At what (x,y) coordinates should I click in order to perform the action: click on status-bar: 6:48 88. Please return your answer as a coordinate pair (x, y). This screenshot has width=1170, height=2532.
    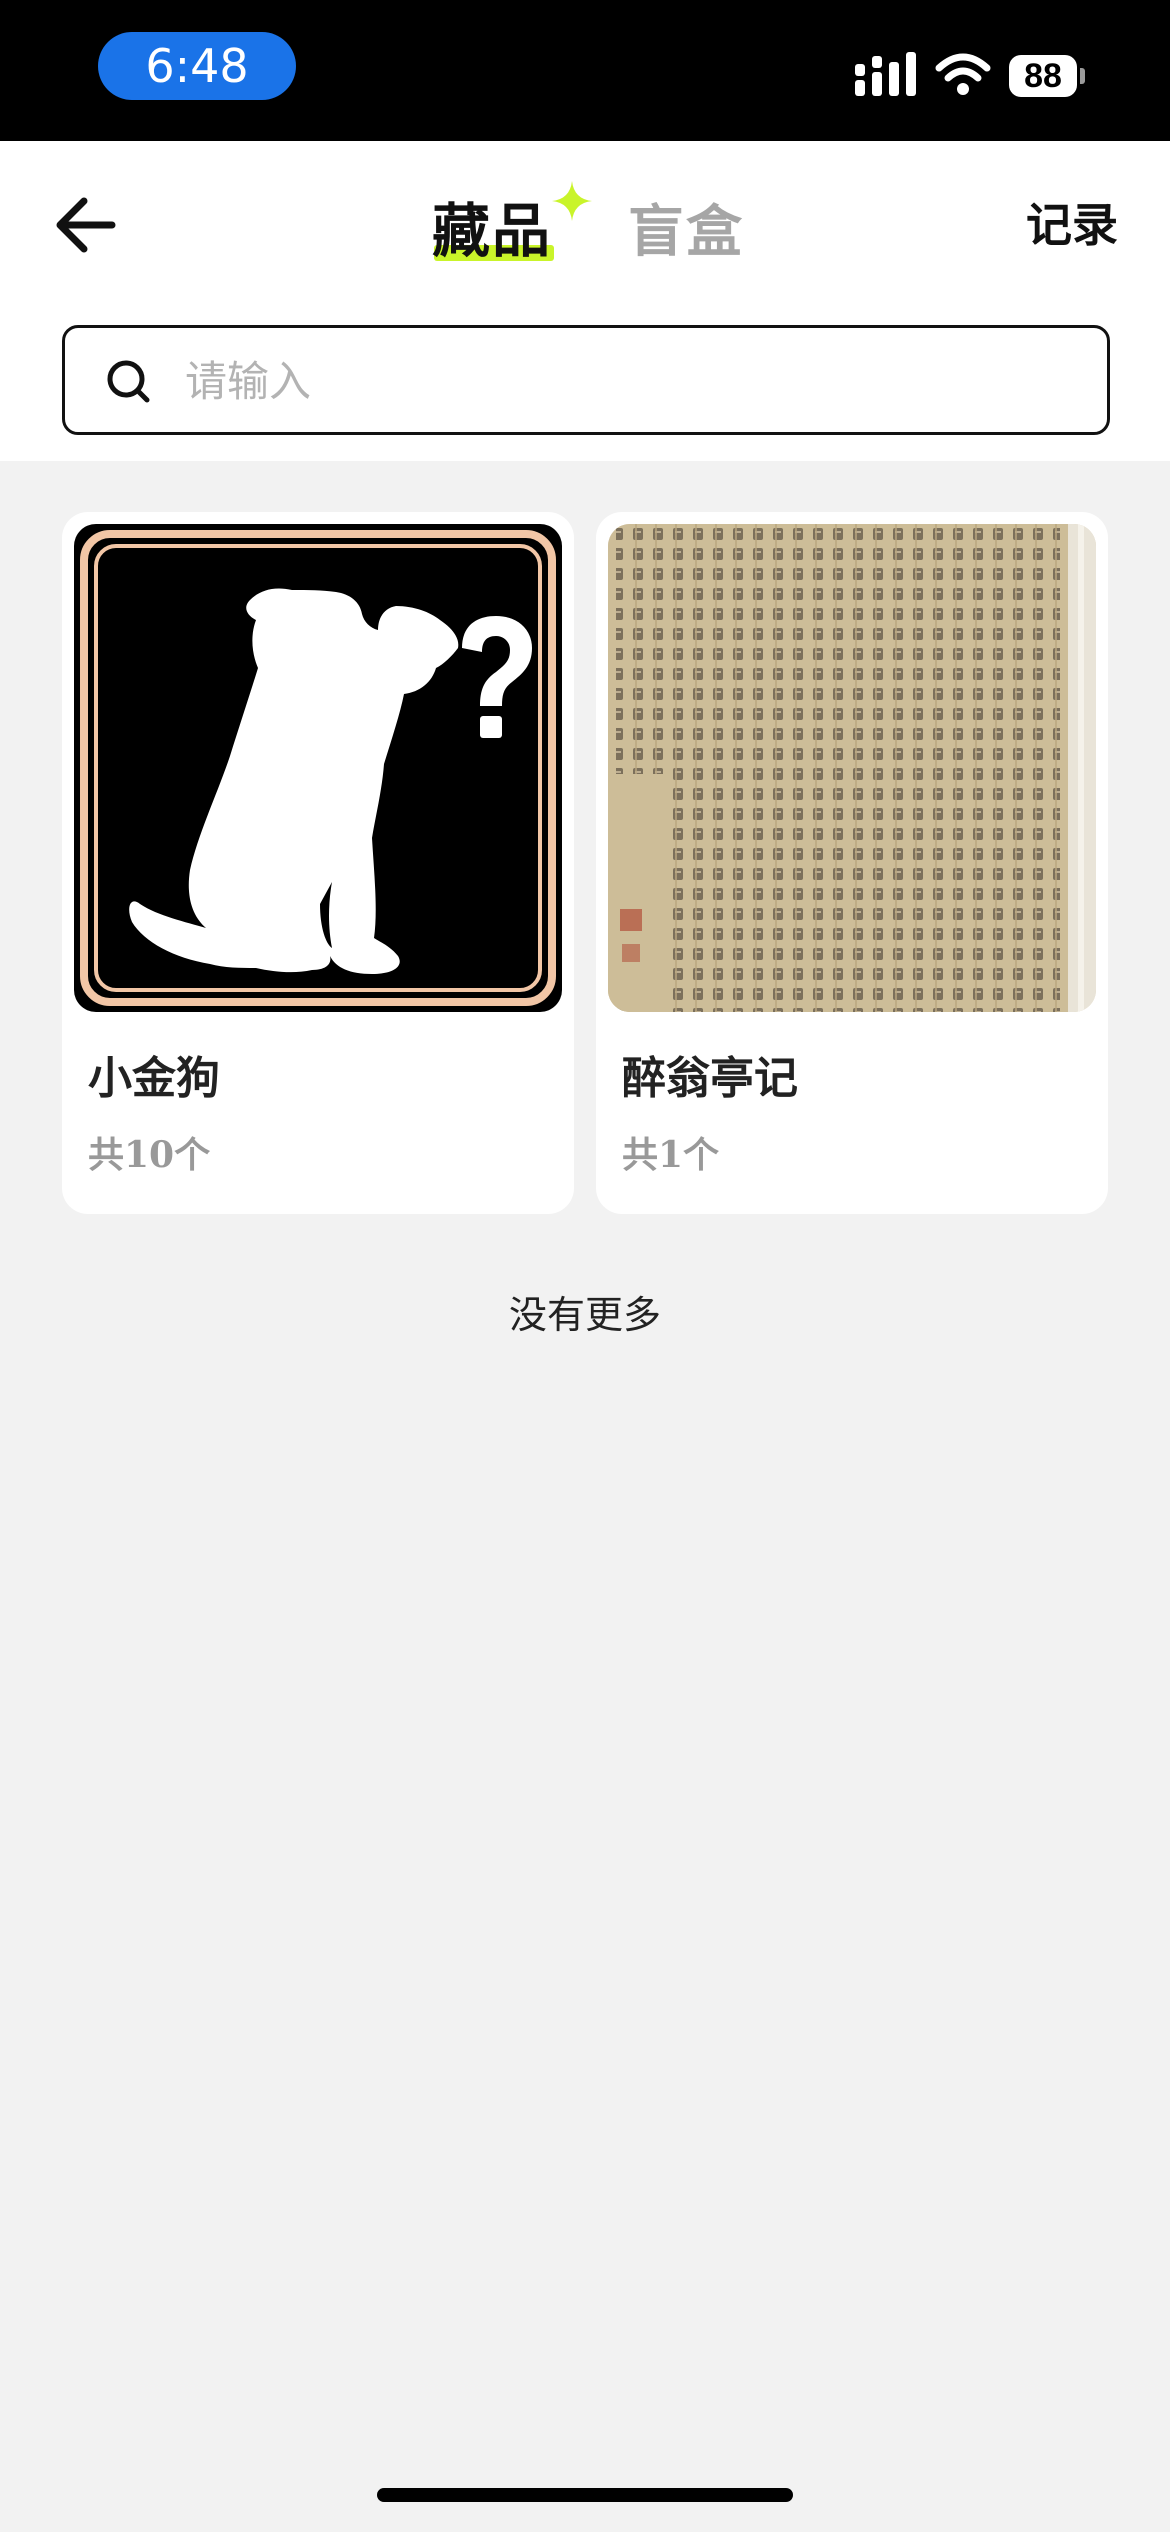
    Looking at the image, I should click on (585, 70).